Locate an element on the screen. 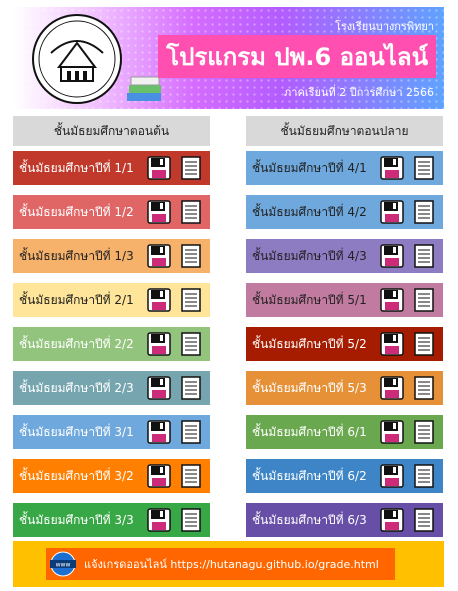 Image resolution: width=458 pixels, height=591 pixels. class-row-label: ชั้นมัธยมศึกษาปีที่ 5/2 is located at coordinates (309, 343).